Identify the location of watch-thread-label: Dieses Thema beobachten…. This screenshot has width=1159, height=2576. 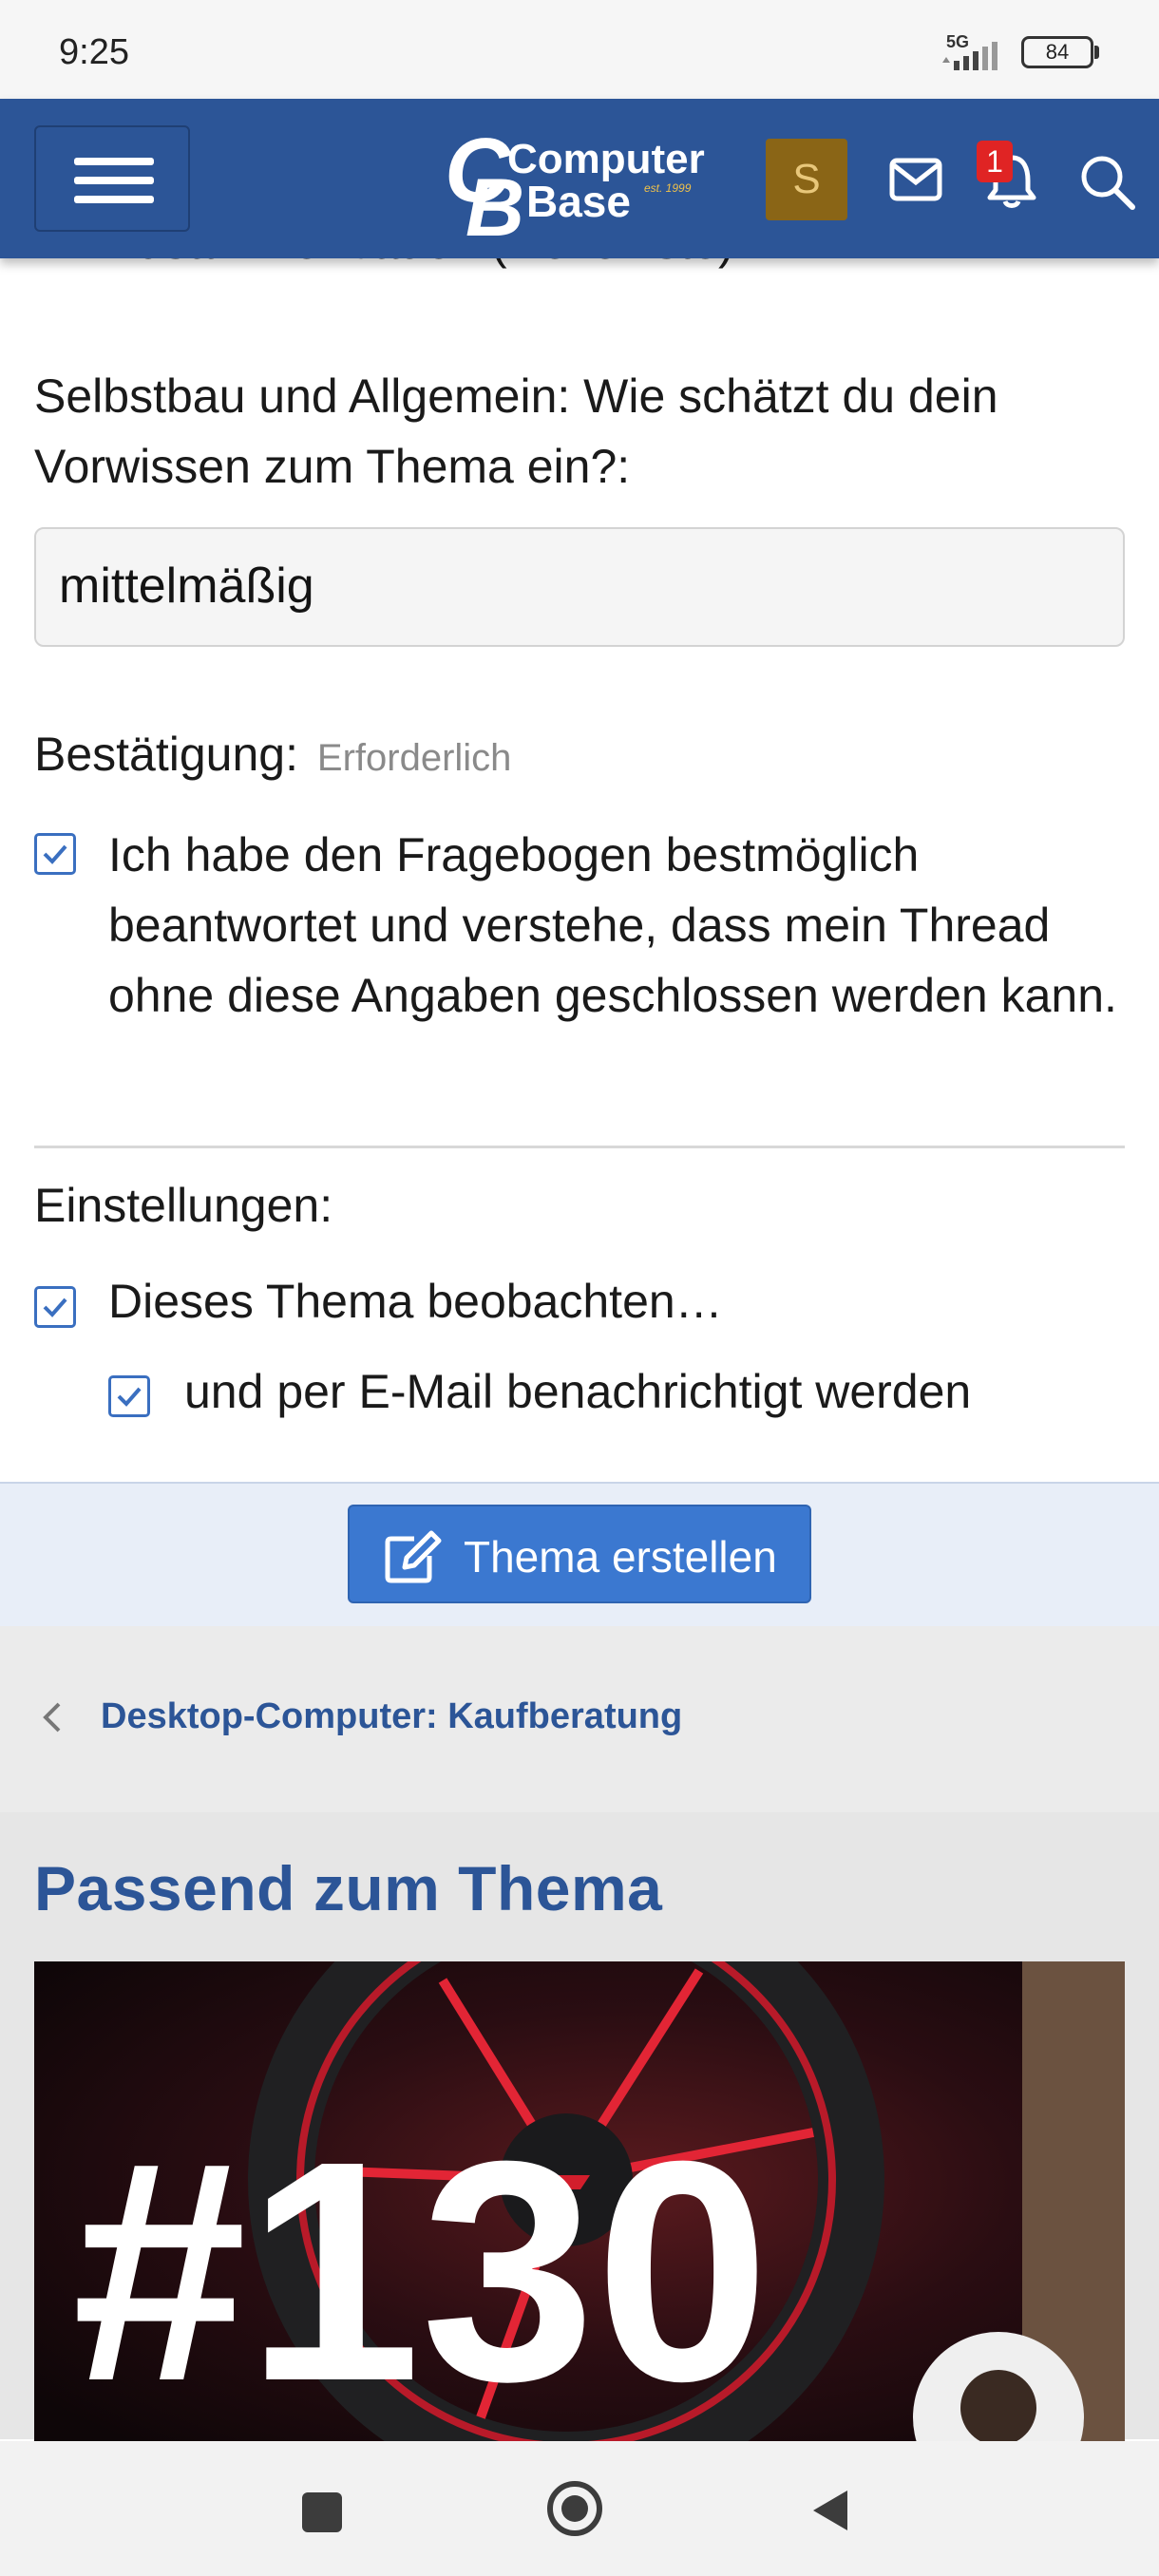
(415, 1301).